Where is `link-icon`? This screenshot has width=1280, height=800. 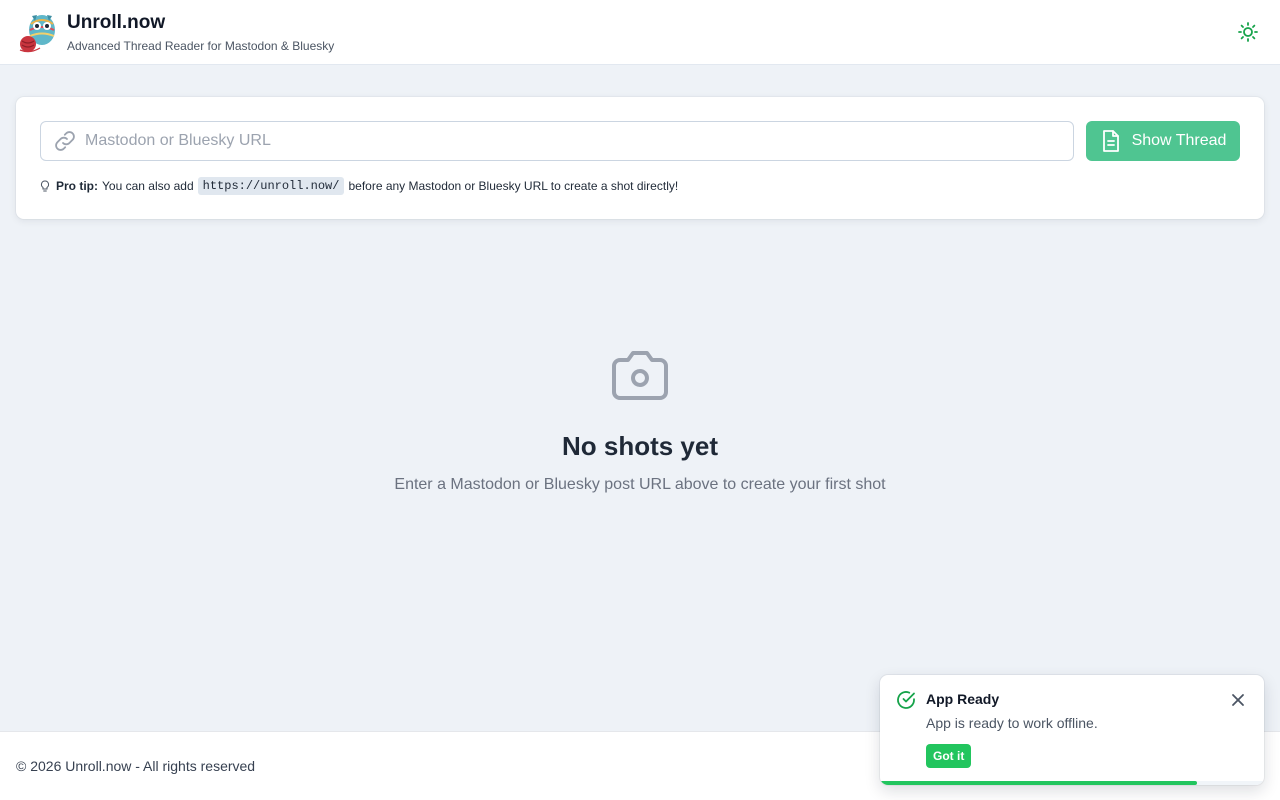 link-icon is located at coordinates (65, 141).